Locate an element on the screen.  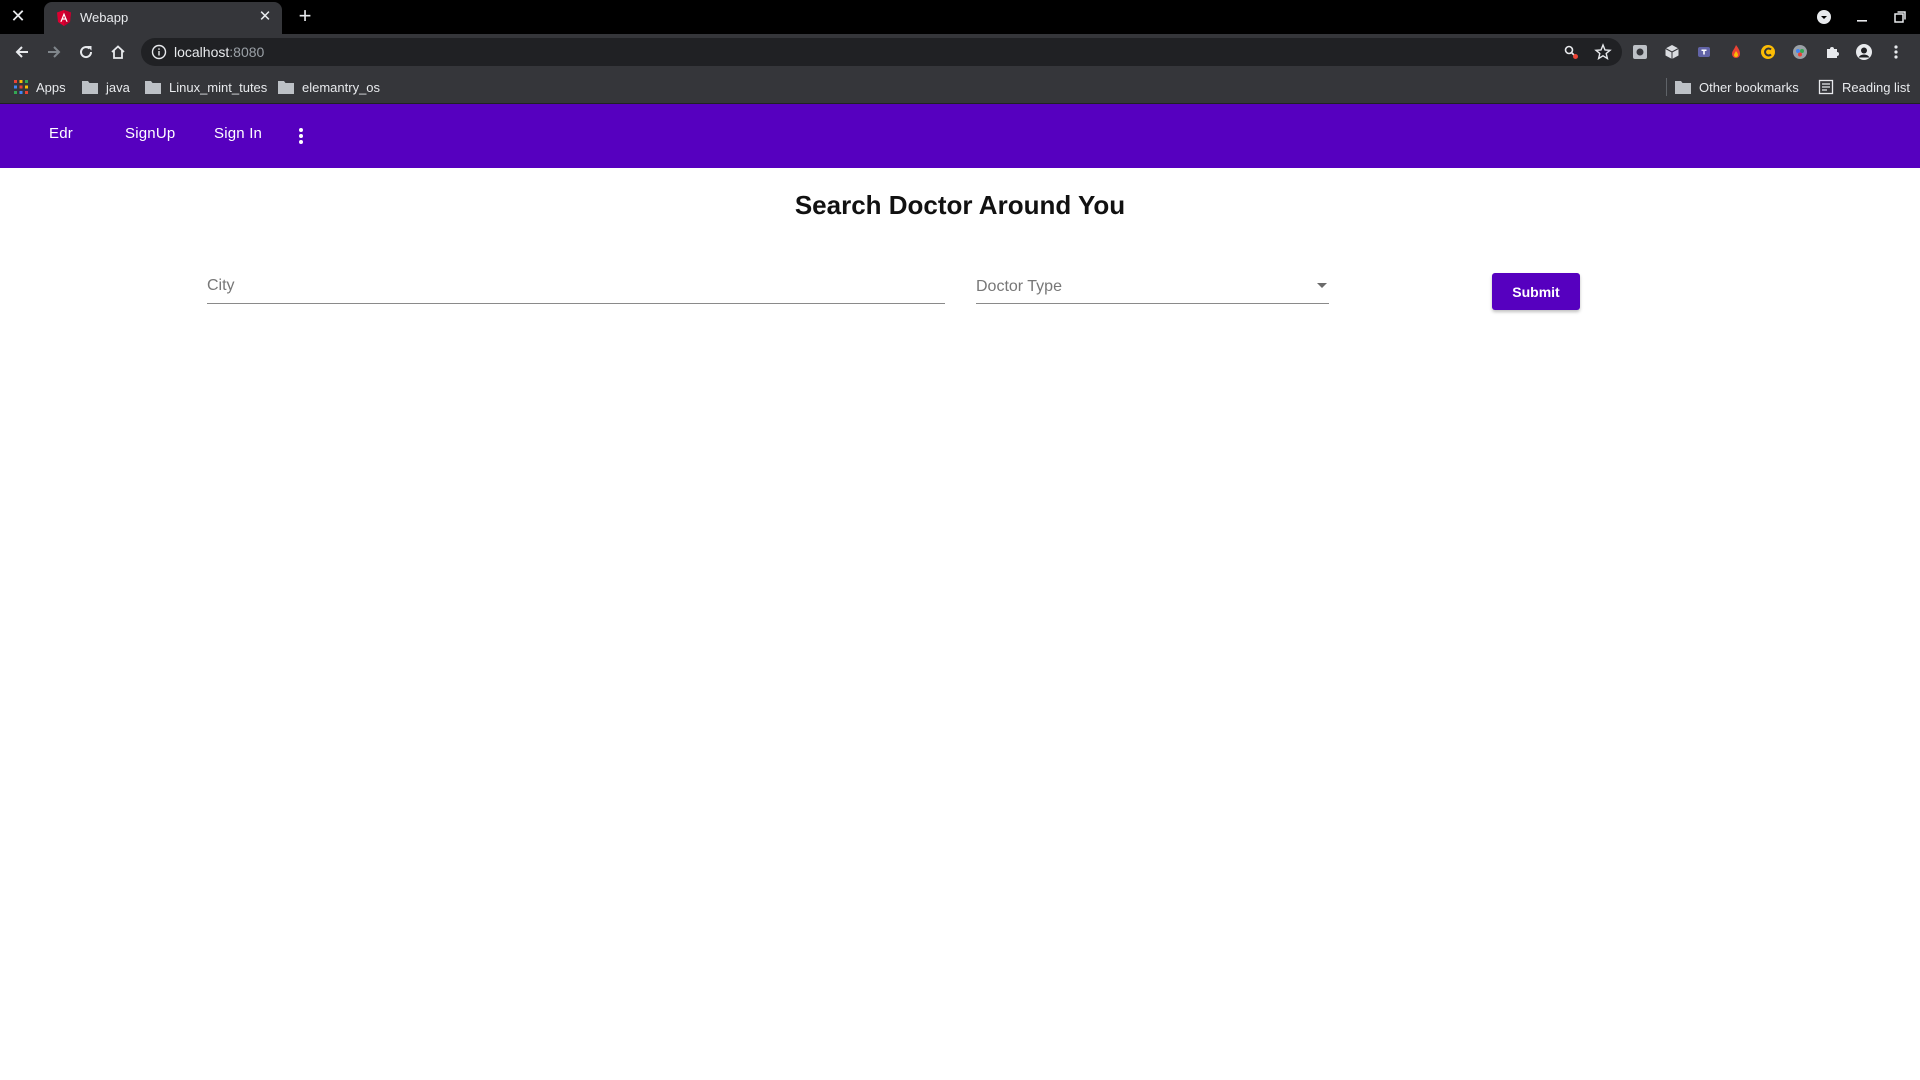
other-bookmarks: Other bookmarks is located at coordinates (1737, 87).